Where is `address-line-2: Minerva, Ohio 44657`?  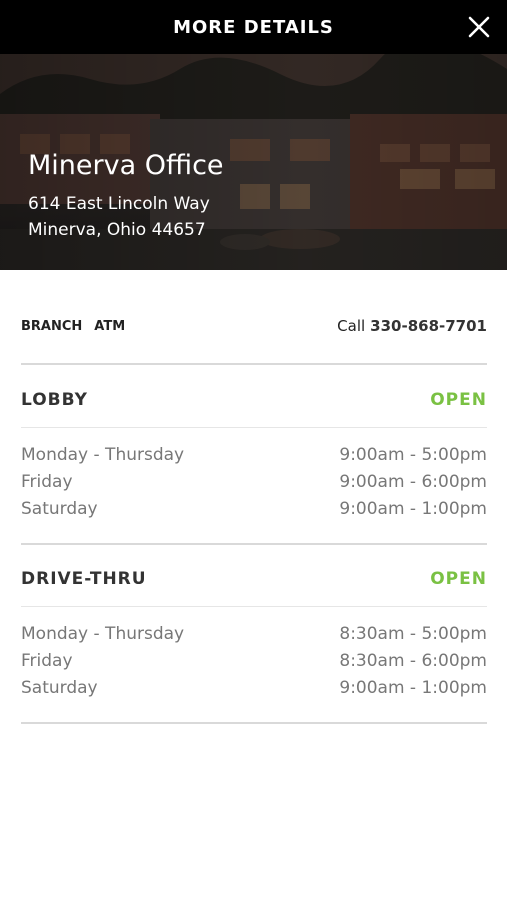 address-line-2: Minerva, Ohio 44657 is located at coordinates (117, 230).